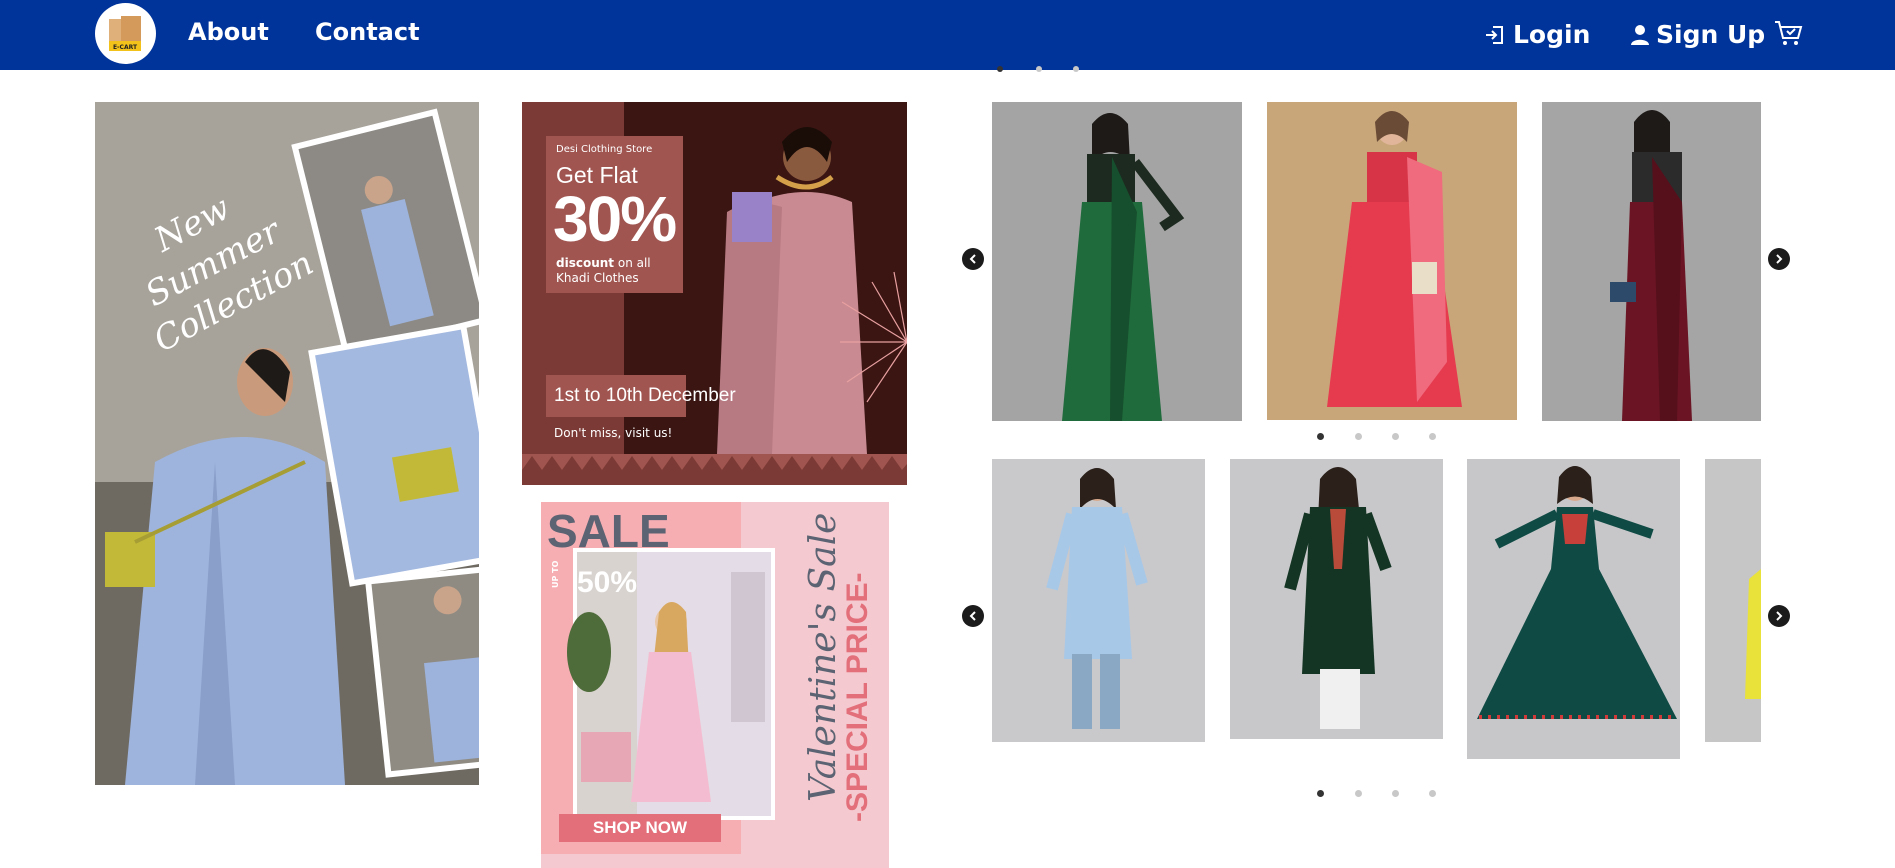 The height and width of the screenshot is (868, 1895). What do you see at coordinates (1494, 34) in the screenshot?
I see `login-icon` at bounding box center [1494, 34].